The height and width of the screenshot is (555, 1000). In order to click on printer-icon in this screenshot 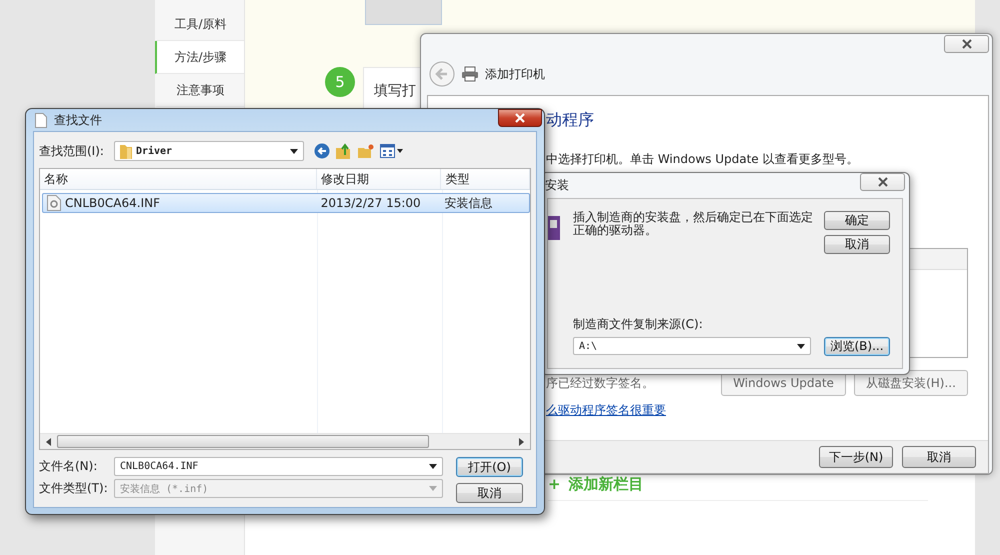, I will do `click(470, 74)`.